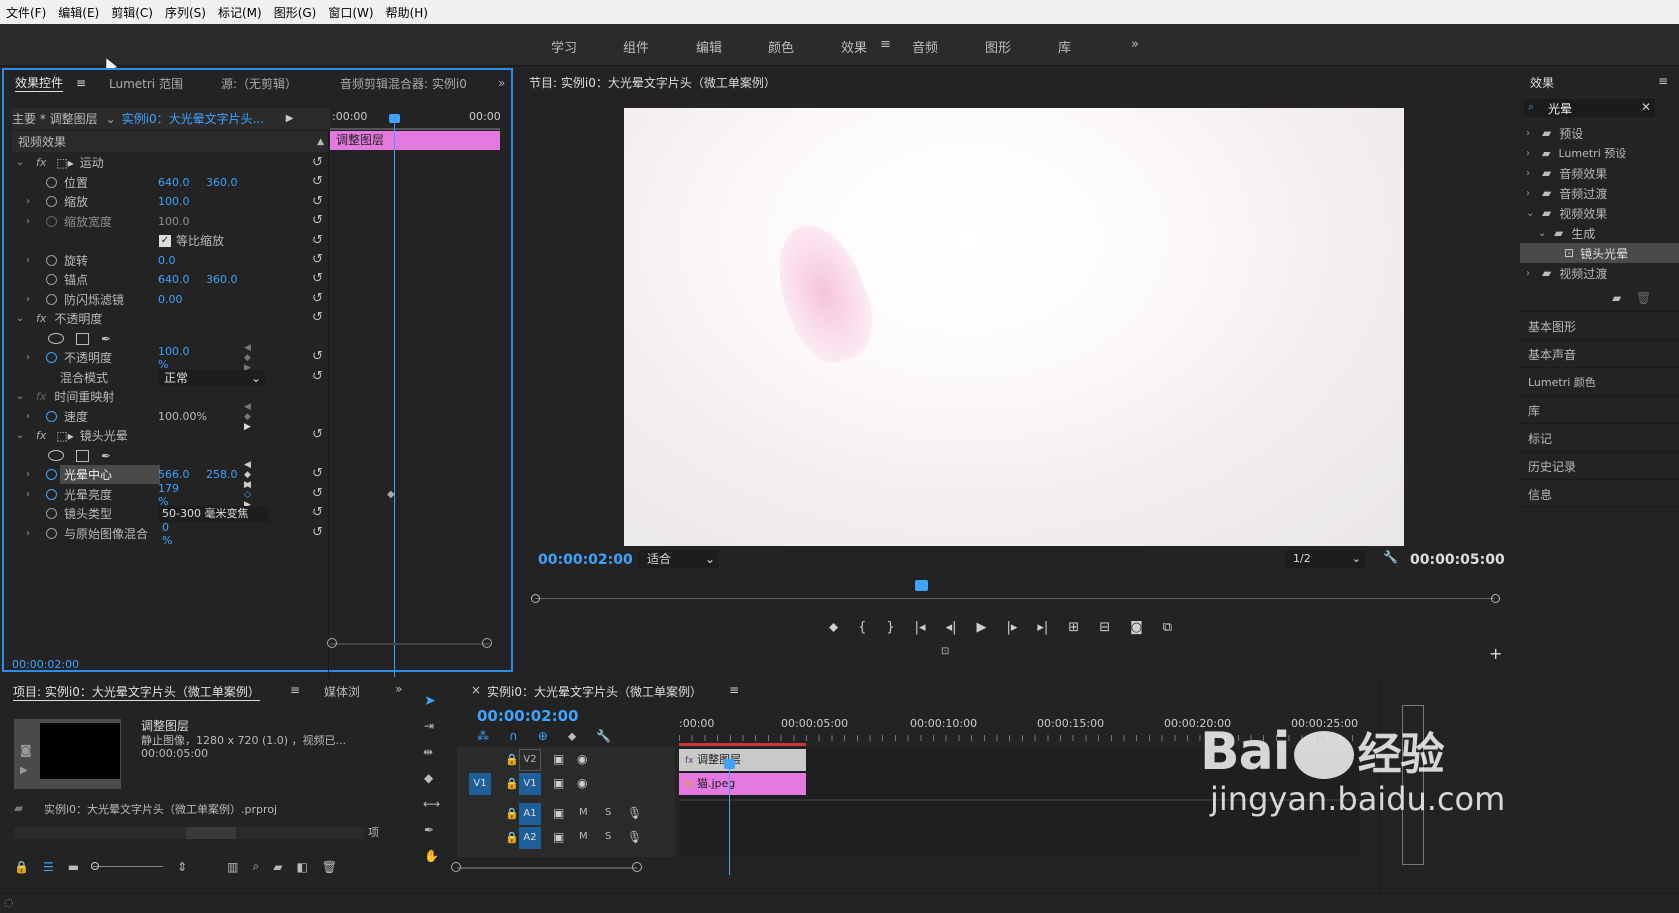 Image resolution: width=1679 pixels, height=913 pixels. Describe the element at coordinates (58, 162) in the screenshot. I see `motion-row: ⌄ fx ⬚▸ 运动` at that location.